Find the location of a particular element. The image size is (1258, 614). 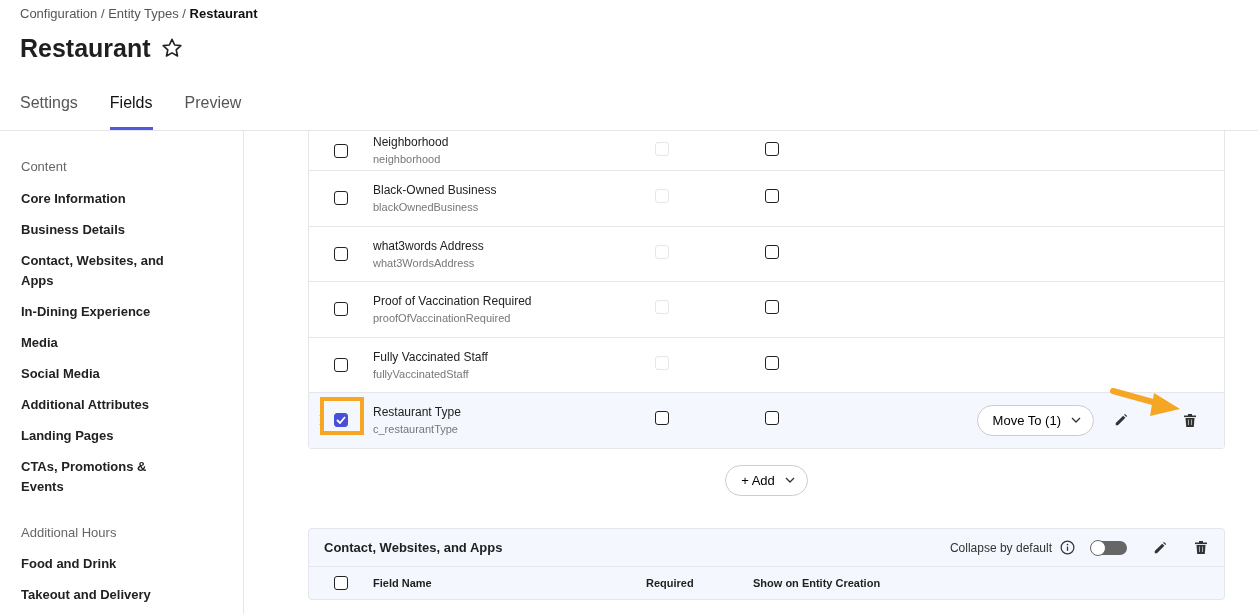

sidebar-link: Landing Pages is located at coordinates (101, 435).